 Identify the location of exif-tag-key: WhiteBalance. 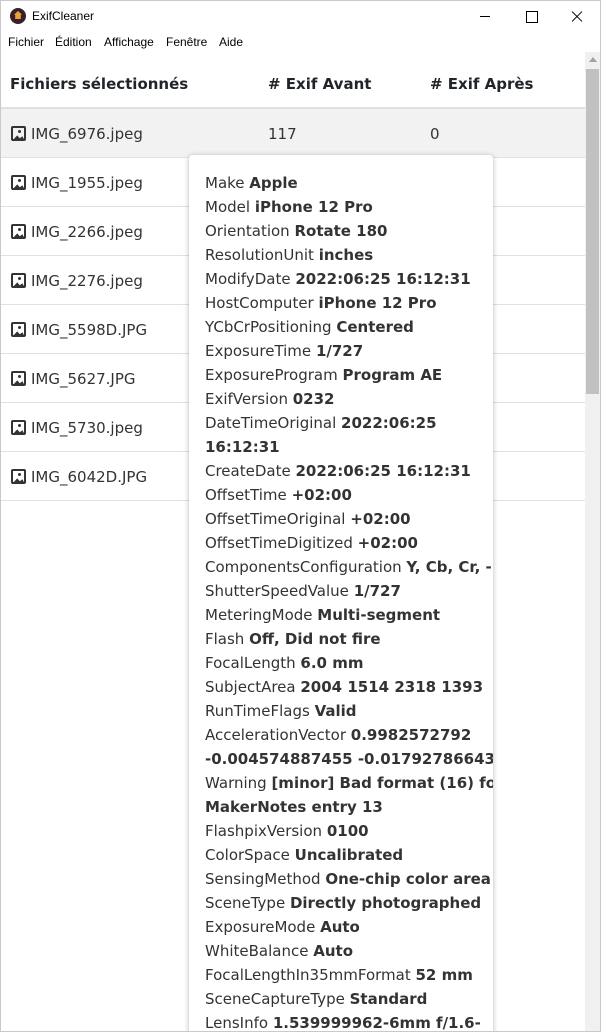
(257, 951).